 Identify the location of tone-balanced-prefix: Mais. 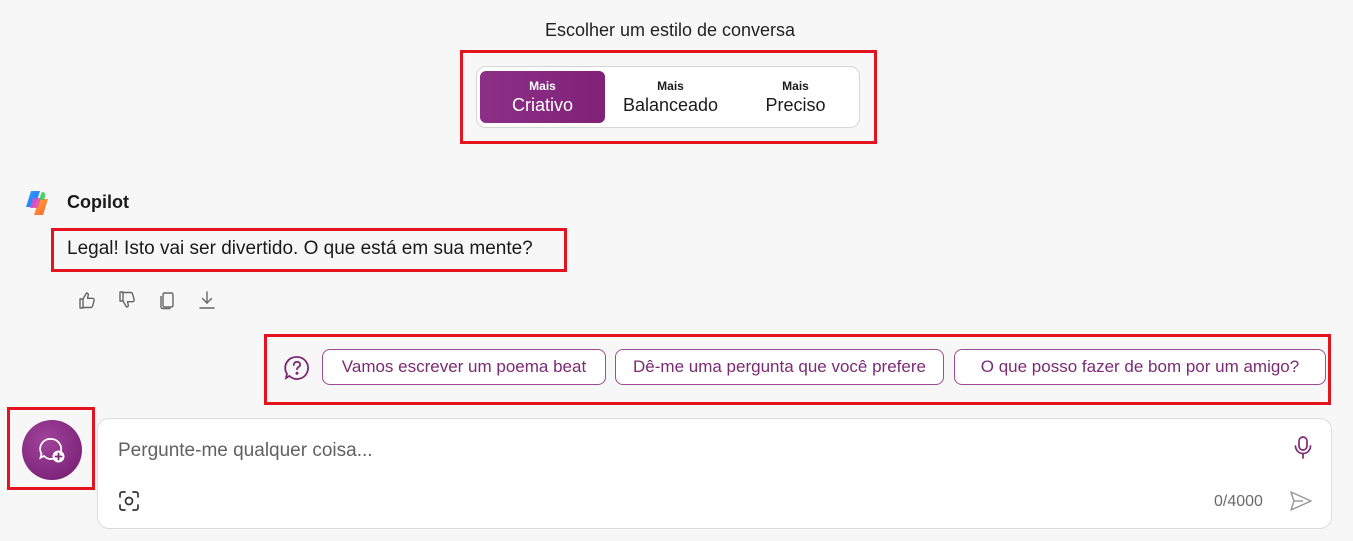
(670, 85).